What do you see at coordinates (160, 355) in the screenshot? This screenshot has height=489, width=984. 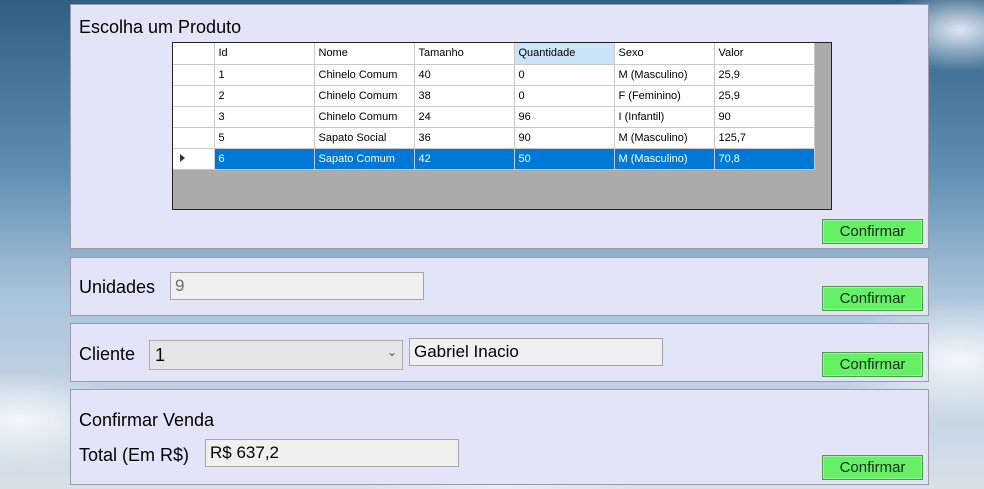 I see `client-select-value: 1` at bounding box center [160, 355].